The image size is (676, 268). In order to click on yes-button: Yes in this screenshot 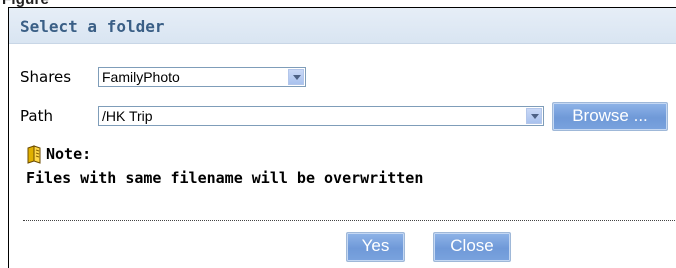, I will do `click(375, 247)`.